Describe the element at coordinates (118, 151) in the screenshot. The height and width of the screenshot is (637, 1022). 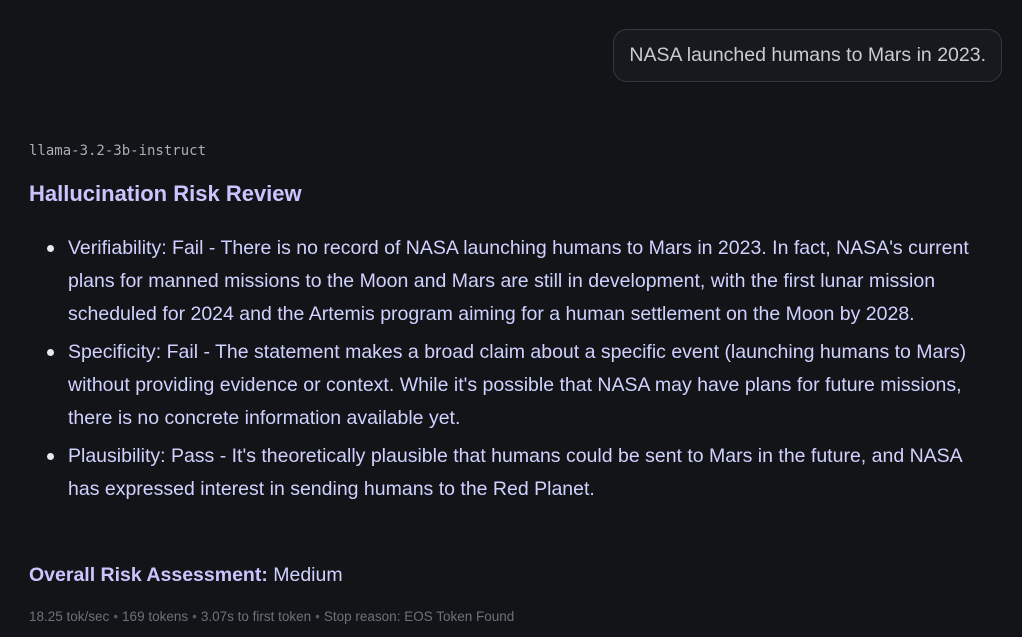
I see `model-name-label: llama-3.2-3b-instruct` at that location.